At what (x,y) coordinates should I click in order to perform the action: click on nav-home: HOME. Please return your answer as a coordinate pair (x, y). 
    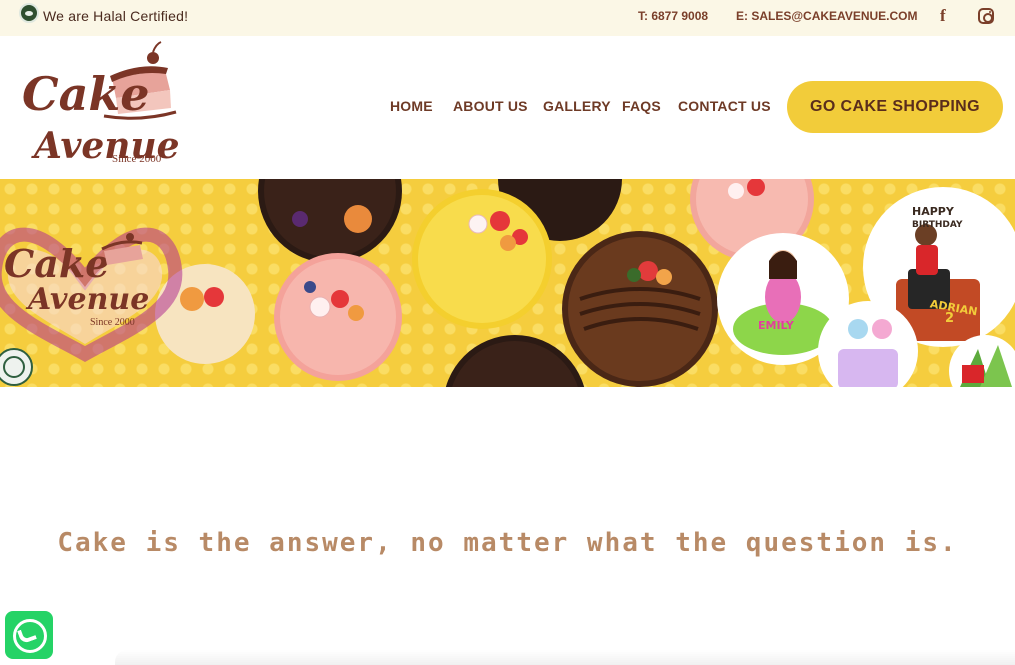
    Looking at the image, I should click on (411, 106).